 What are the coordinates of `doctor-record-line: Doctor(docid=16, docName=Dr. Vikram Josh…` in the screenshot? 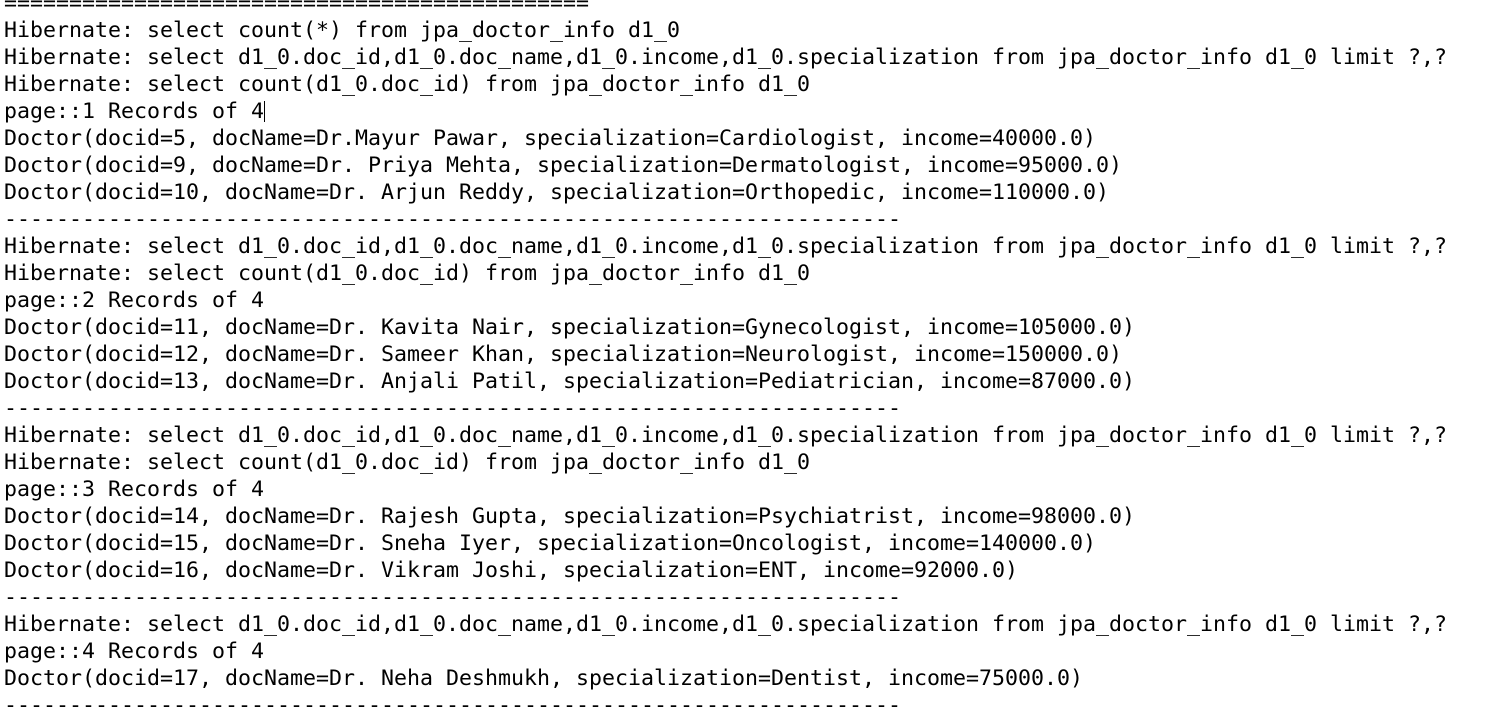 It's located at (511, 570).